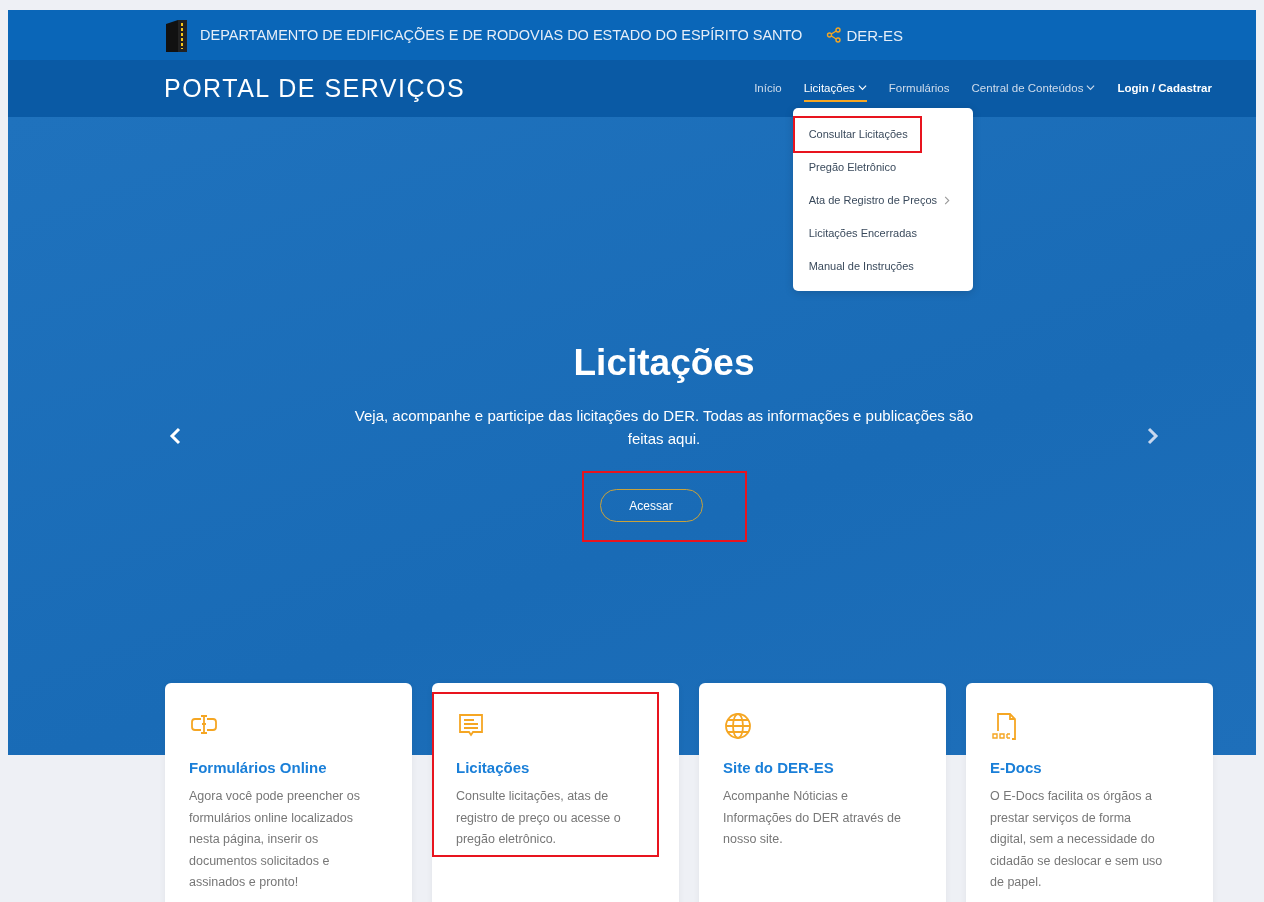 The height and width of the screenshot is (902, 1264). I want to click on department-title: DEPARTAMENTO DE EDIFICAÇÕES E DE RODOVIAS DO ESTADO DO ESPÍRITO SANTO, so click(501, 35).